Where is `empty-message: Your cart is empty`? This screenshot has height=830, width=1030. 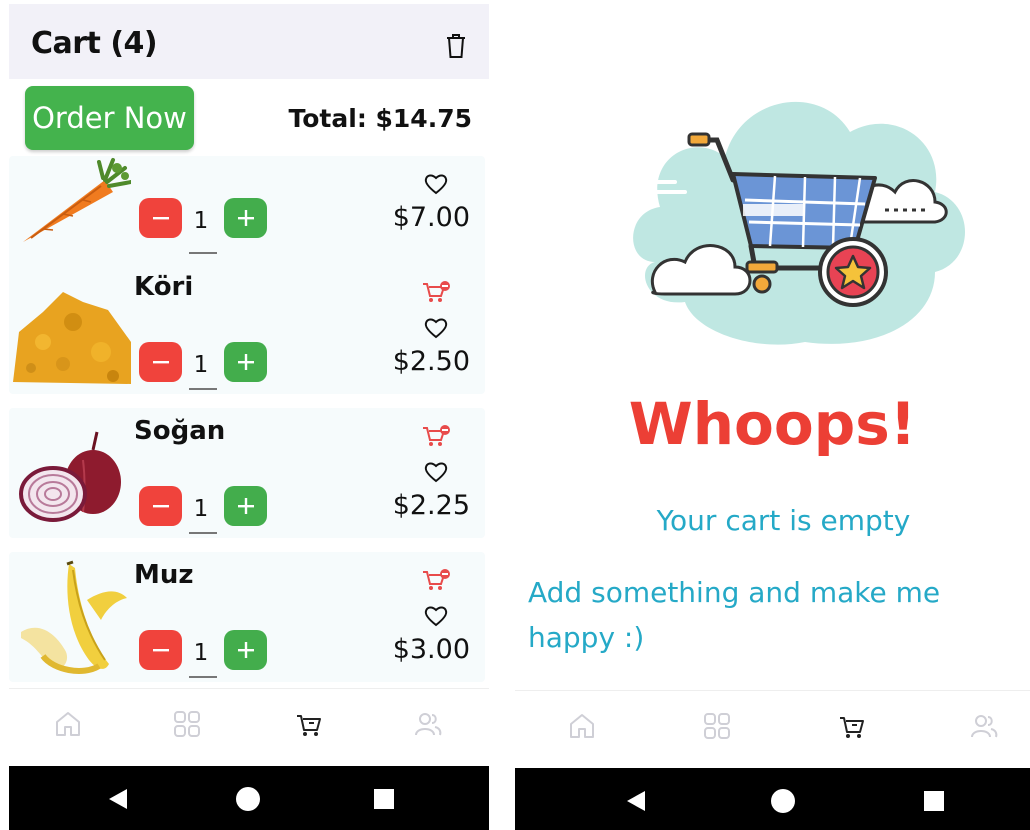 empty-message: Your cart is empty is located at coordinates (783, 520).